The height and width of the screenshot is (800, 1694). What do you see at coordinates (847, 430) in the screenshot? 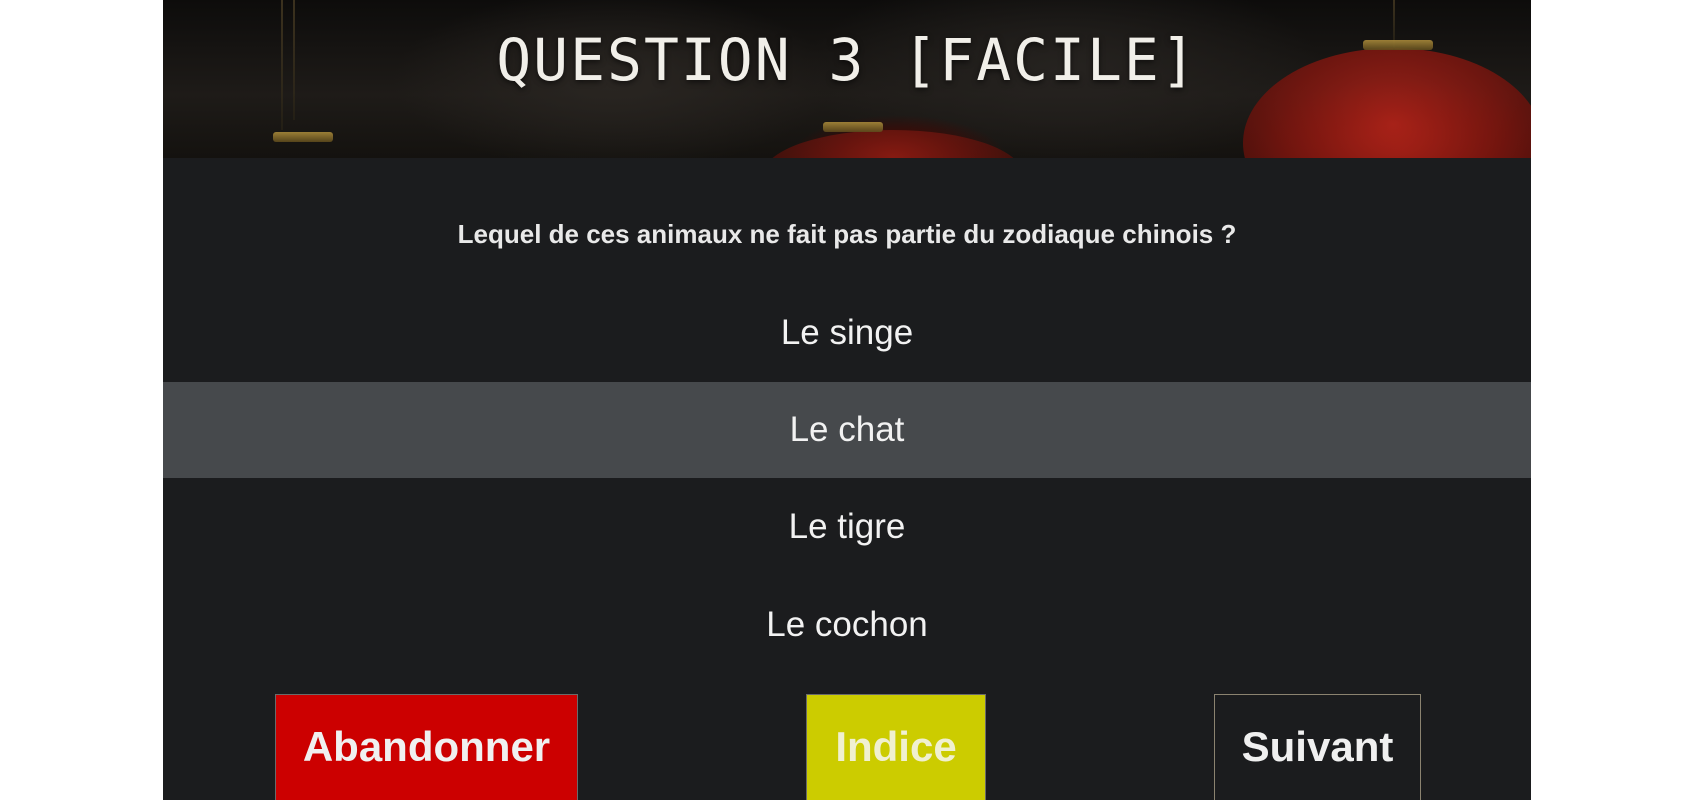
I see `answer-option-2: Le chat` at bounding box center [847, 430].